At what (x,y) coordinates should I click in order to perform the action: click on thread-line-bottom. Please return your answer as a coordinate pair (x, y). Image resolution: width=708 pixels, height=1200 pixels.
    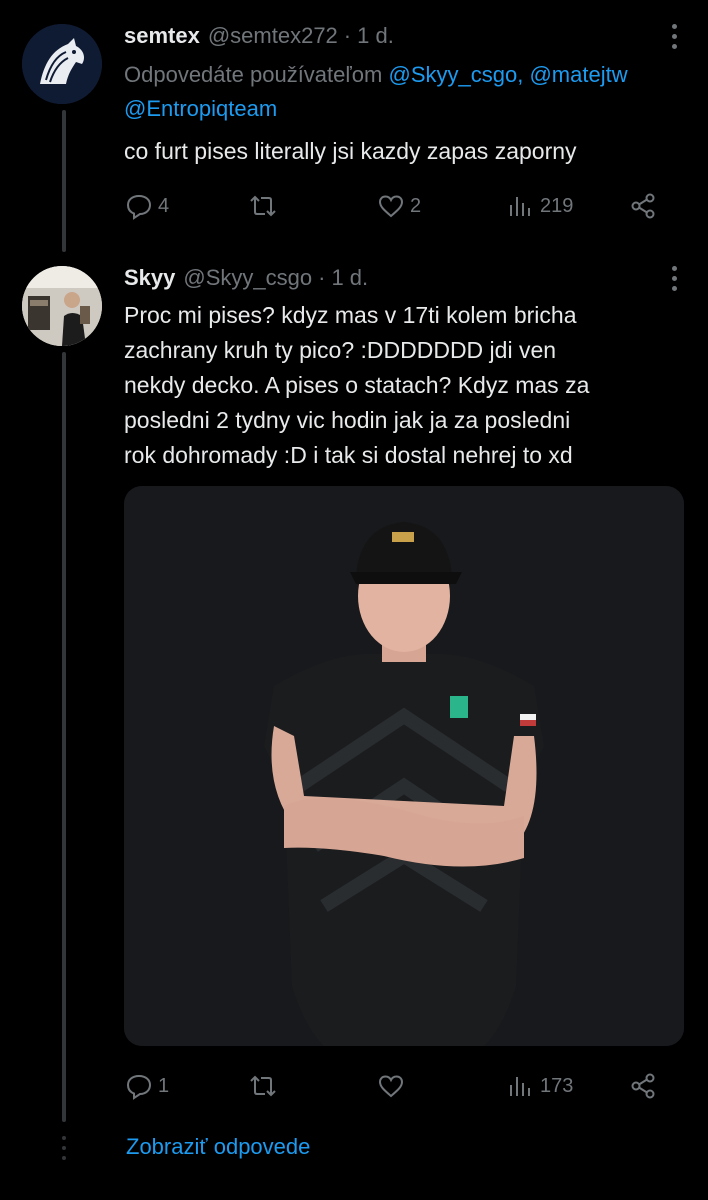
    Looking at the image, I should click on (64, 737).